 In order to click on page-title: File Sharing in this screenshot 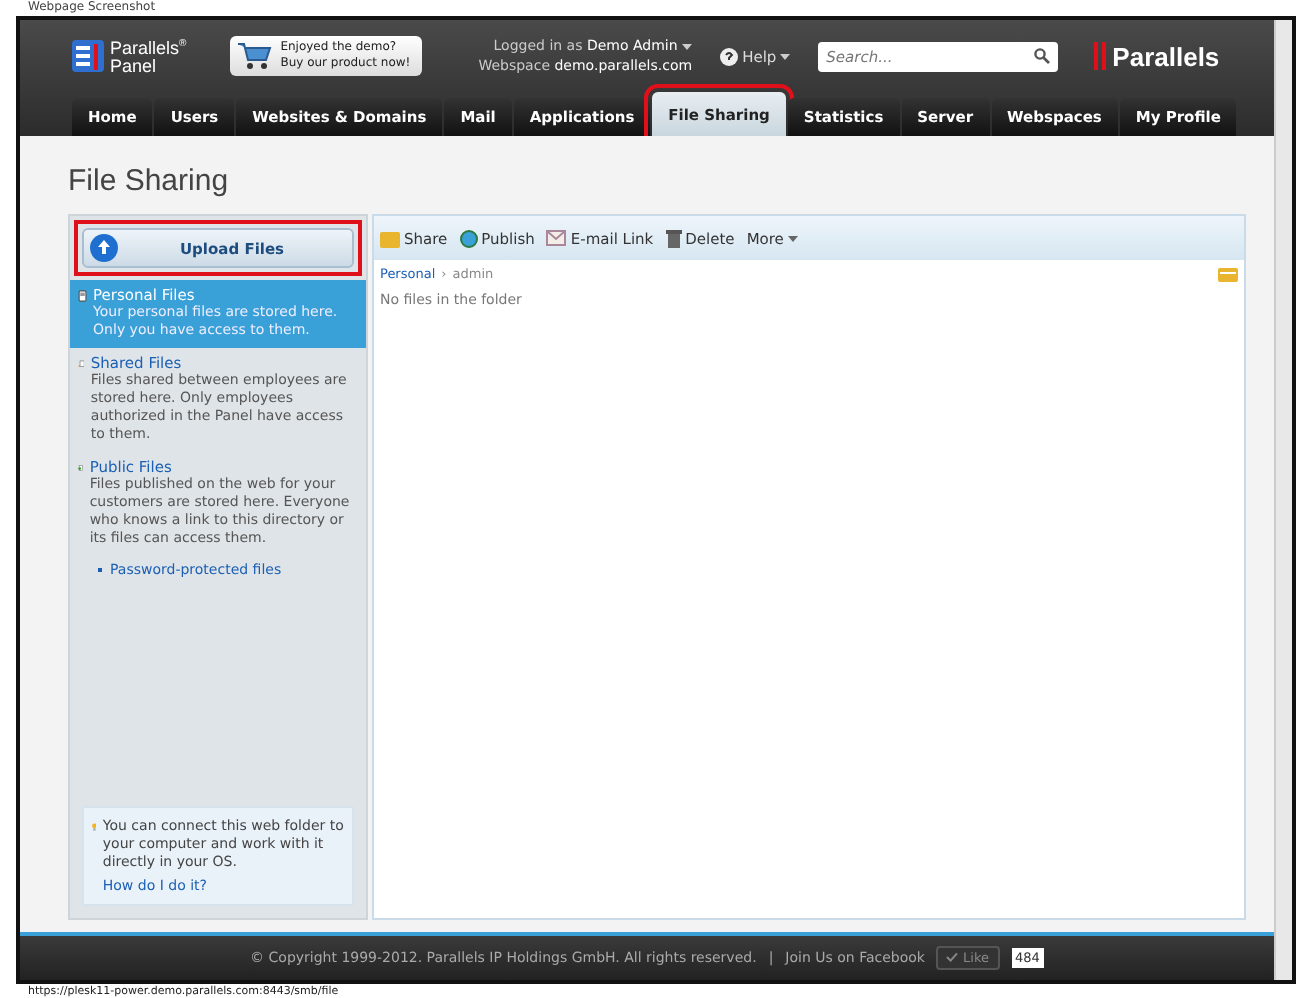, I will do `click(149, 181)`.